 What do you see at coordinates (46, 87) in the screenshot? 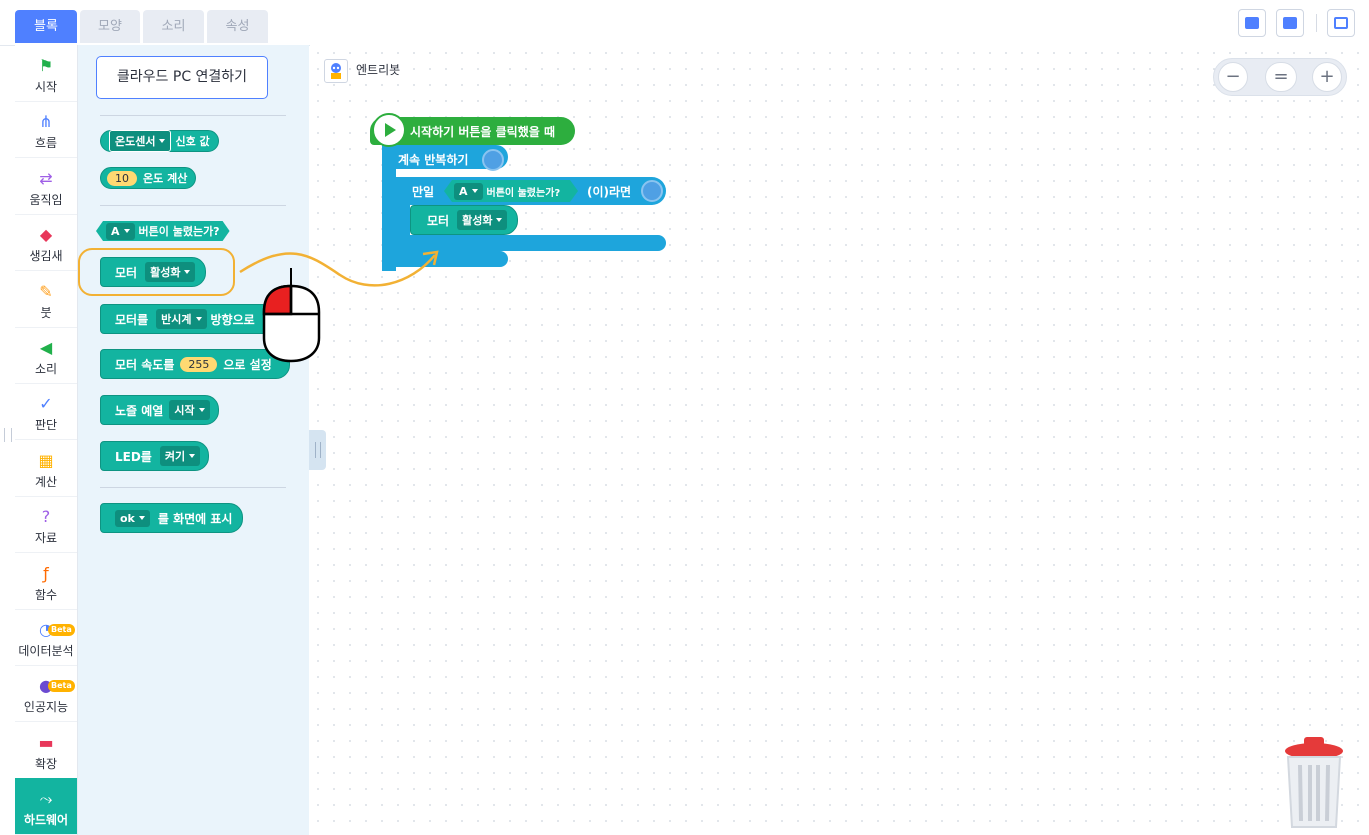
I see `category-label: 시작` at bounding box center [46, 87].